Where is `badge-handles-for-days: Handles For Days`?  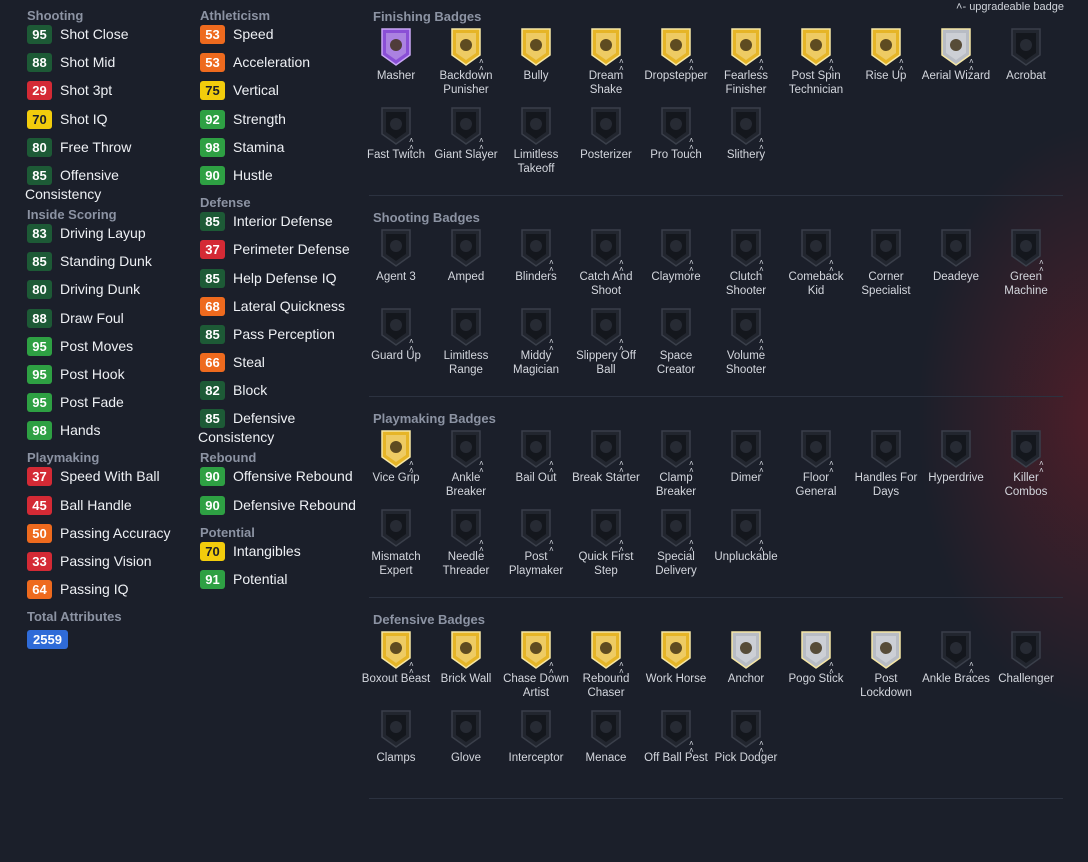 badge-handles-for-days: Handles For Days is located at coordinates (886, 468).